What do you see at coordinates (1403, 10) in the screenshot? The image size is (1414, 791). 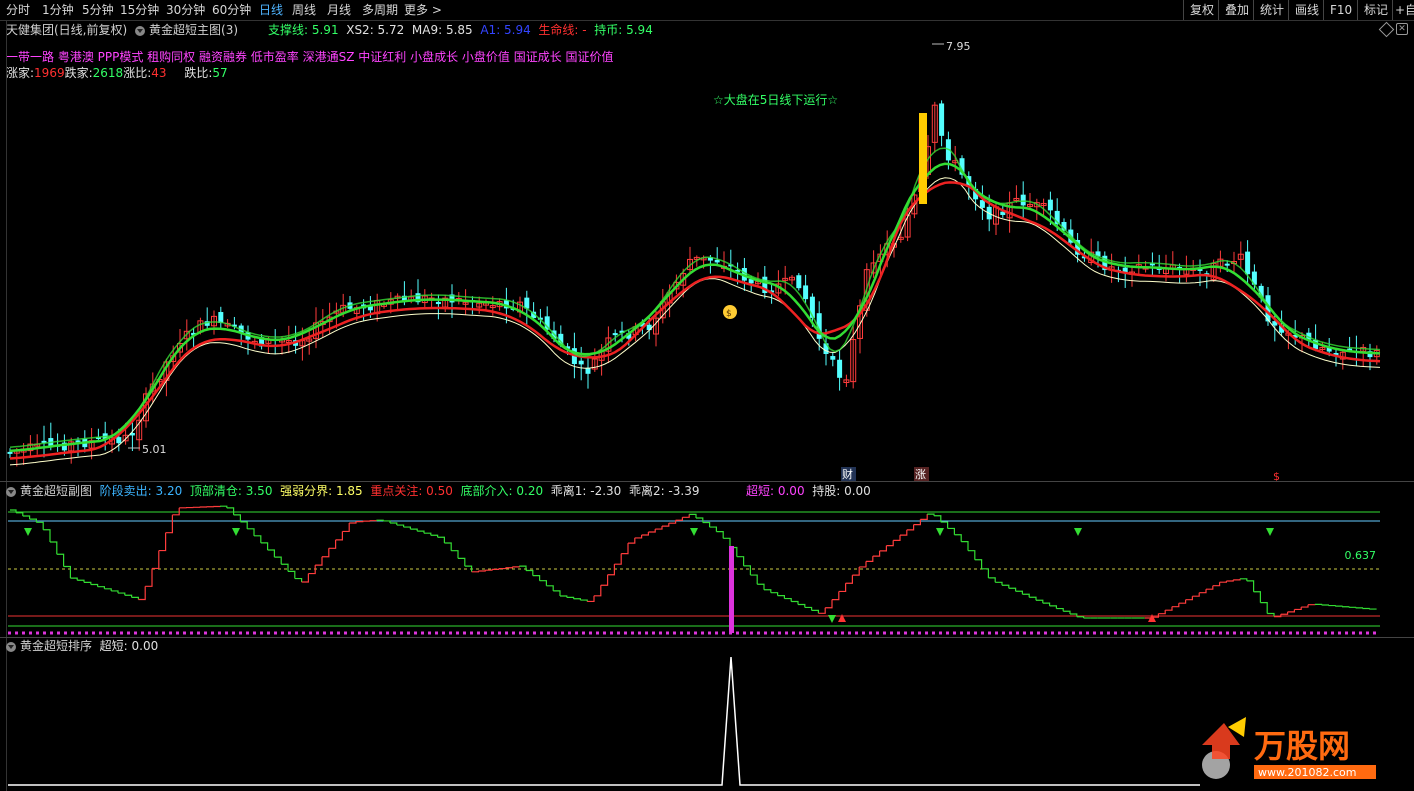 I see `custom-button: +自` at bounding box center [1403, 10].